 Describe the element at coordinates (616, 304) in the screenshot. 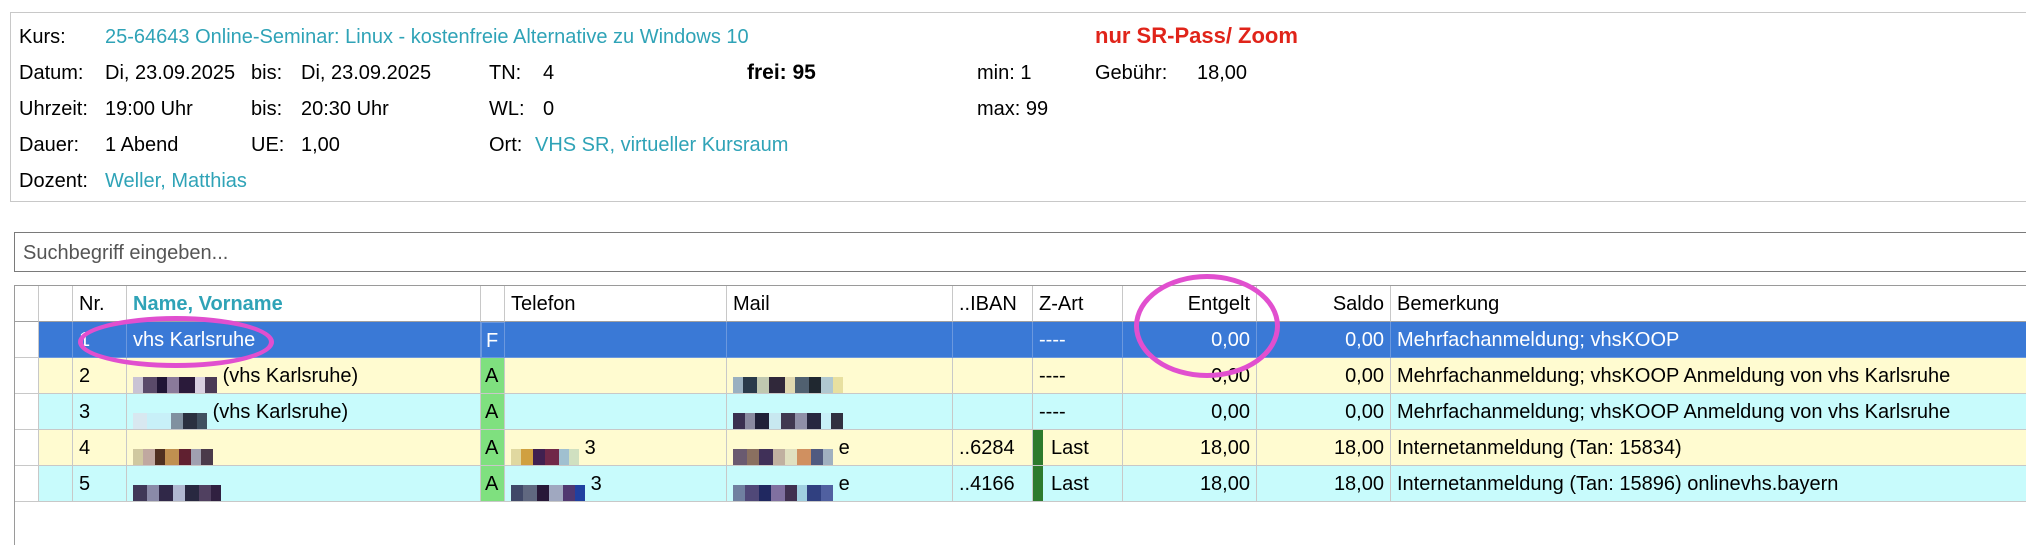

I see `header-telefon: Telefon` at that location.